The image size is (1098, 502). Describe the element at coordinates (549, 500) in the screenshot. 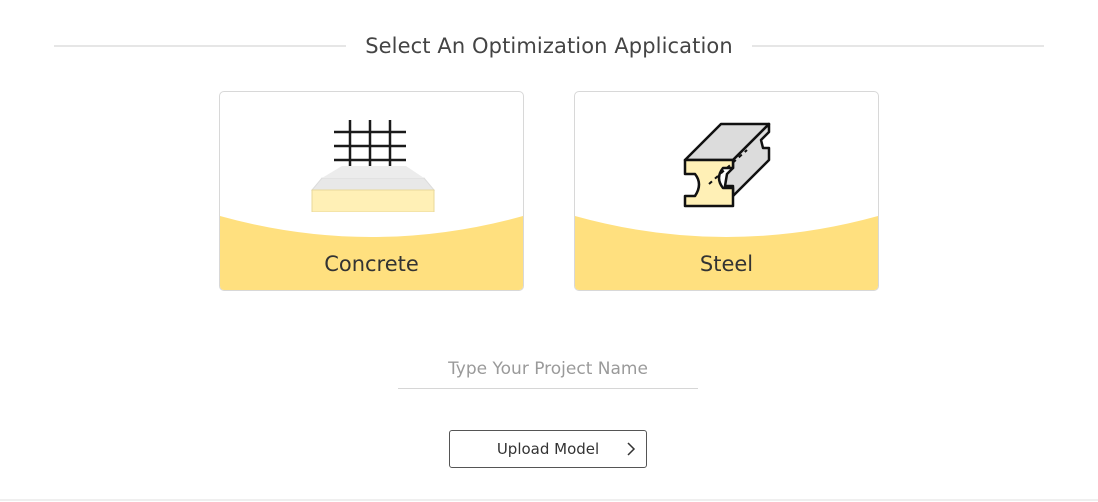

I see `bottom-divider` at that location.